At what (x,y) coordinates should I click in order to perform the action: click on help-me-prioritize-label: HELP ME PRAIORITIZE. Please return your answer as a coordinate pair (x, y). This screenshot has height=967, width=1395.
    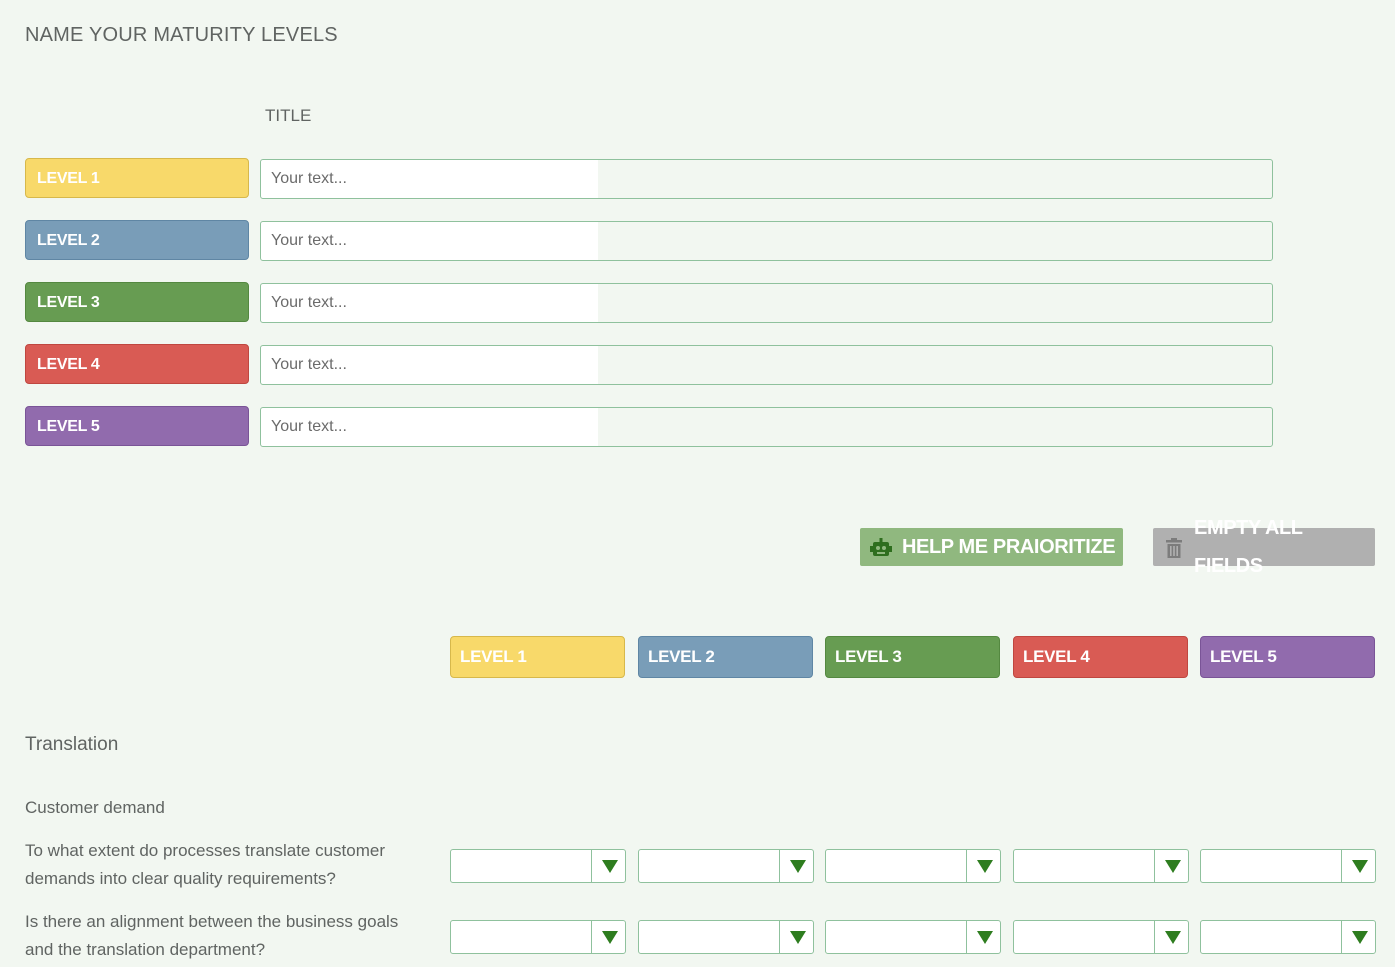
    Looking at the image, I should click on (1009, 547).